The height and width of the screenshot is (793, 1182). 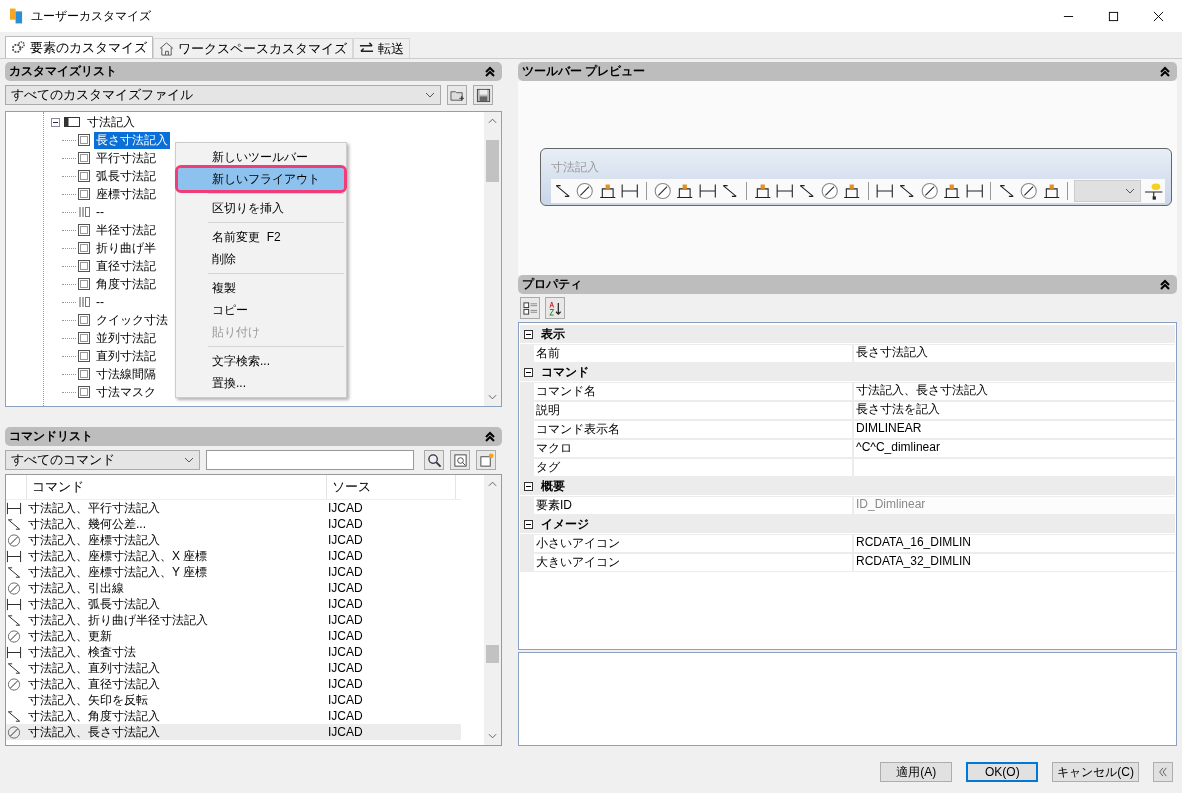 I want to click on open-folder-icon, so click(x=457, y=95).